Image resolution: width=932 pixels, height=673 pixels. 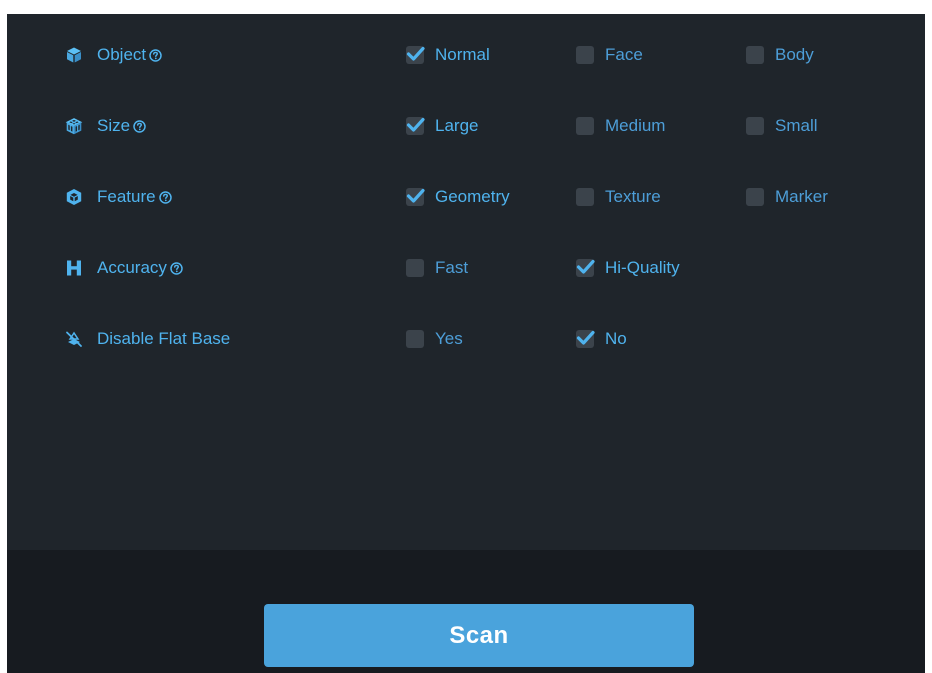 What do you see at coordinates (616, 338) in the screenshot?
I see `option-label: No` at bounding box center [616, 338].